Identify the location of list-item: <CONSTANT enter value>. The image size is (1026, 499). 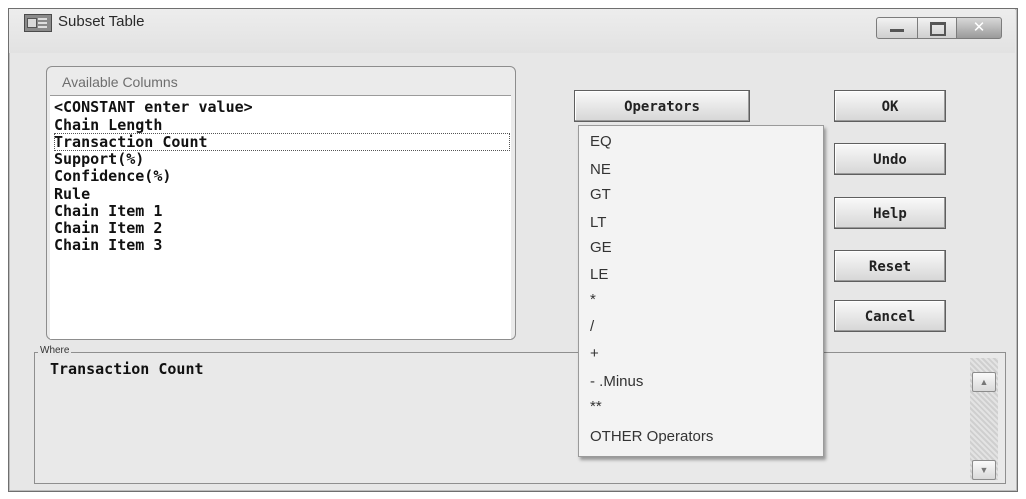
(282, 107).